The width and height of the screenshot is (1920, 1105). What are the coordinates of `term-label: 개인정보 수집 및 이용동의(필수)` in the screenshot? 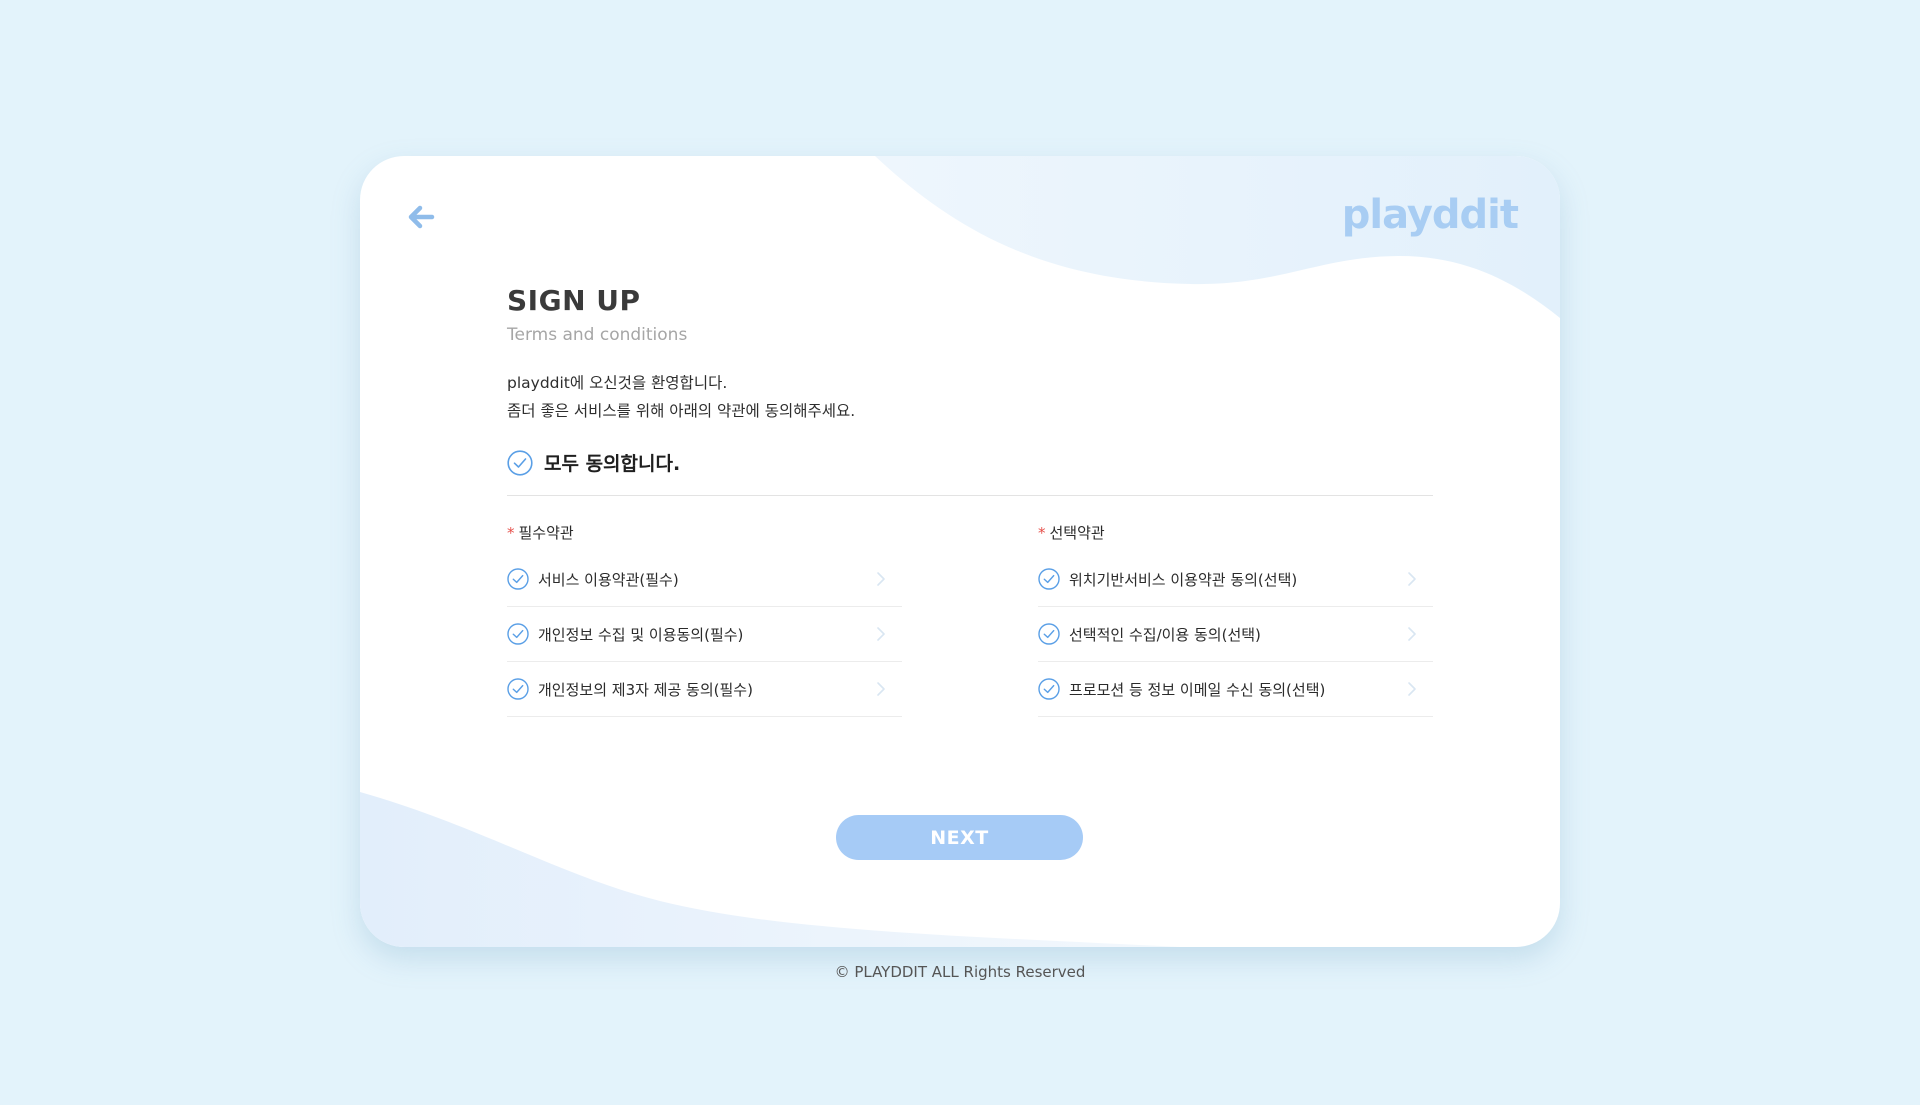 It's located at (641, 634).